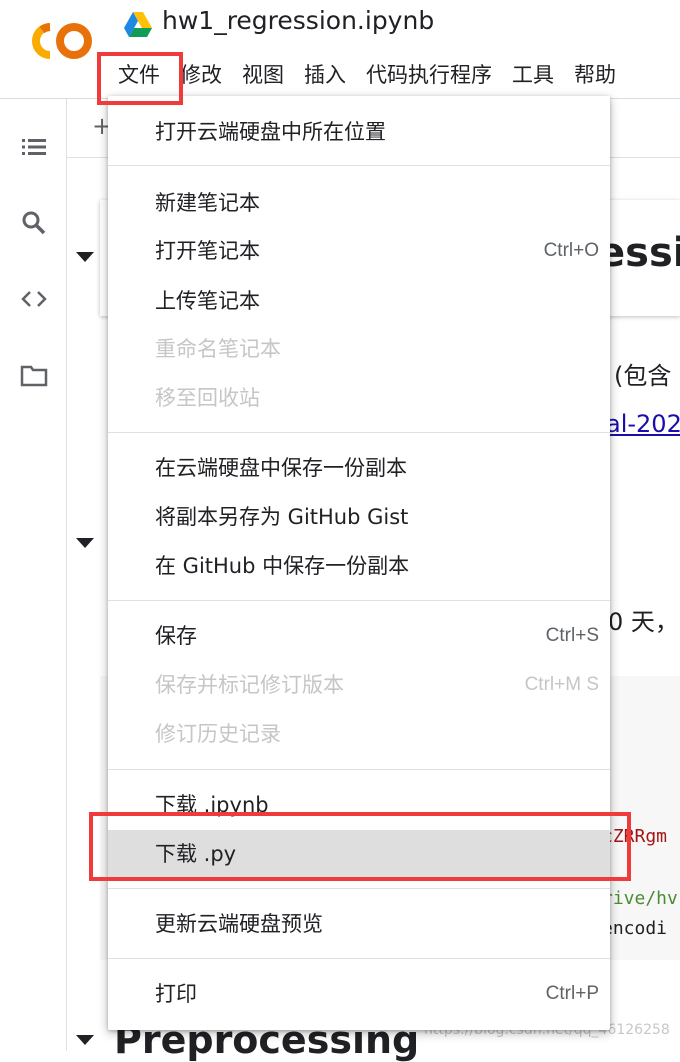 The width and height of the screenshot is (680, 1062). Describe the element at coordinates (359, 636) in the screenshot. I see `menu-item-save: 保存 Ctrl+S` at that location.